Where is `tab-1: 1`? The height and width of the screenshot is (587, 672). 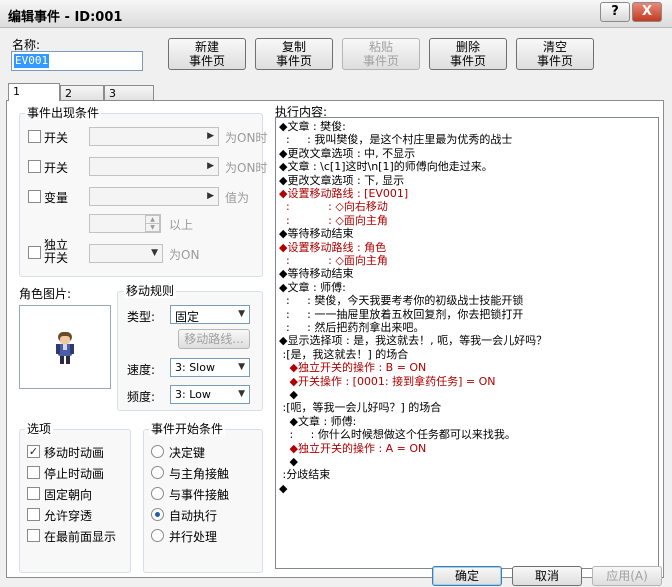
tab-1: 1 is located at coordinates (34, 92).